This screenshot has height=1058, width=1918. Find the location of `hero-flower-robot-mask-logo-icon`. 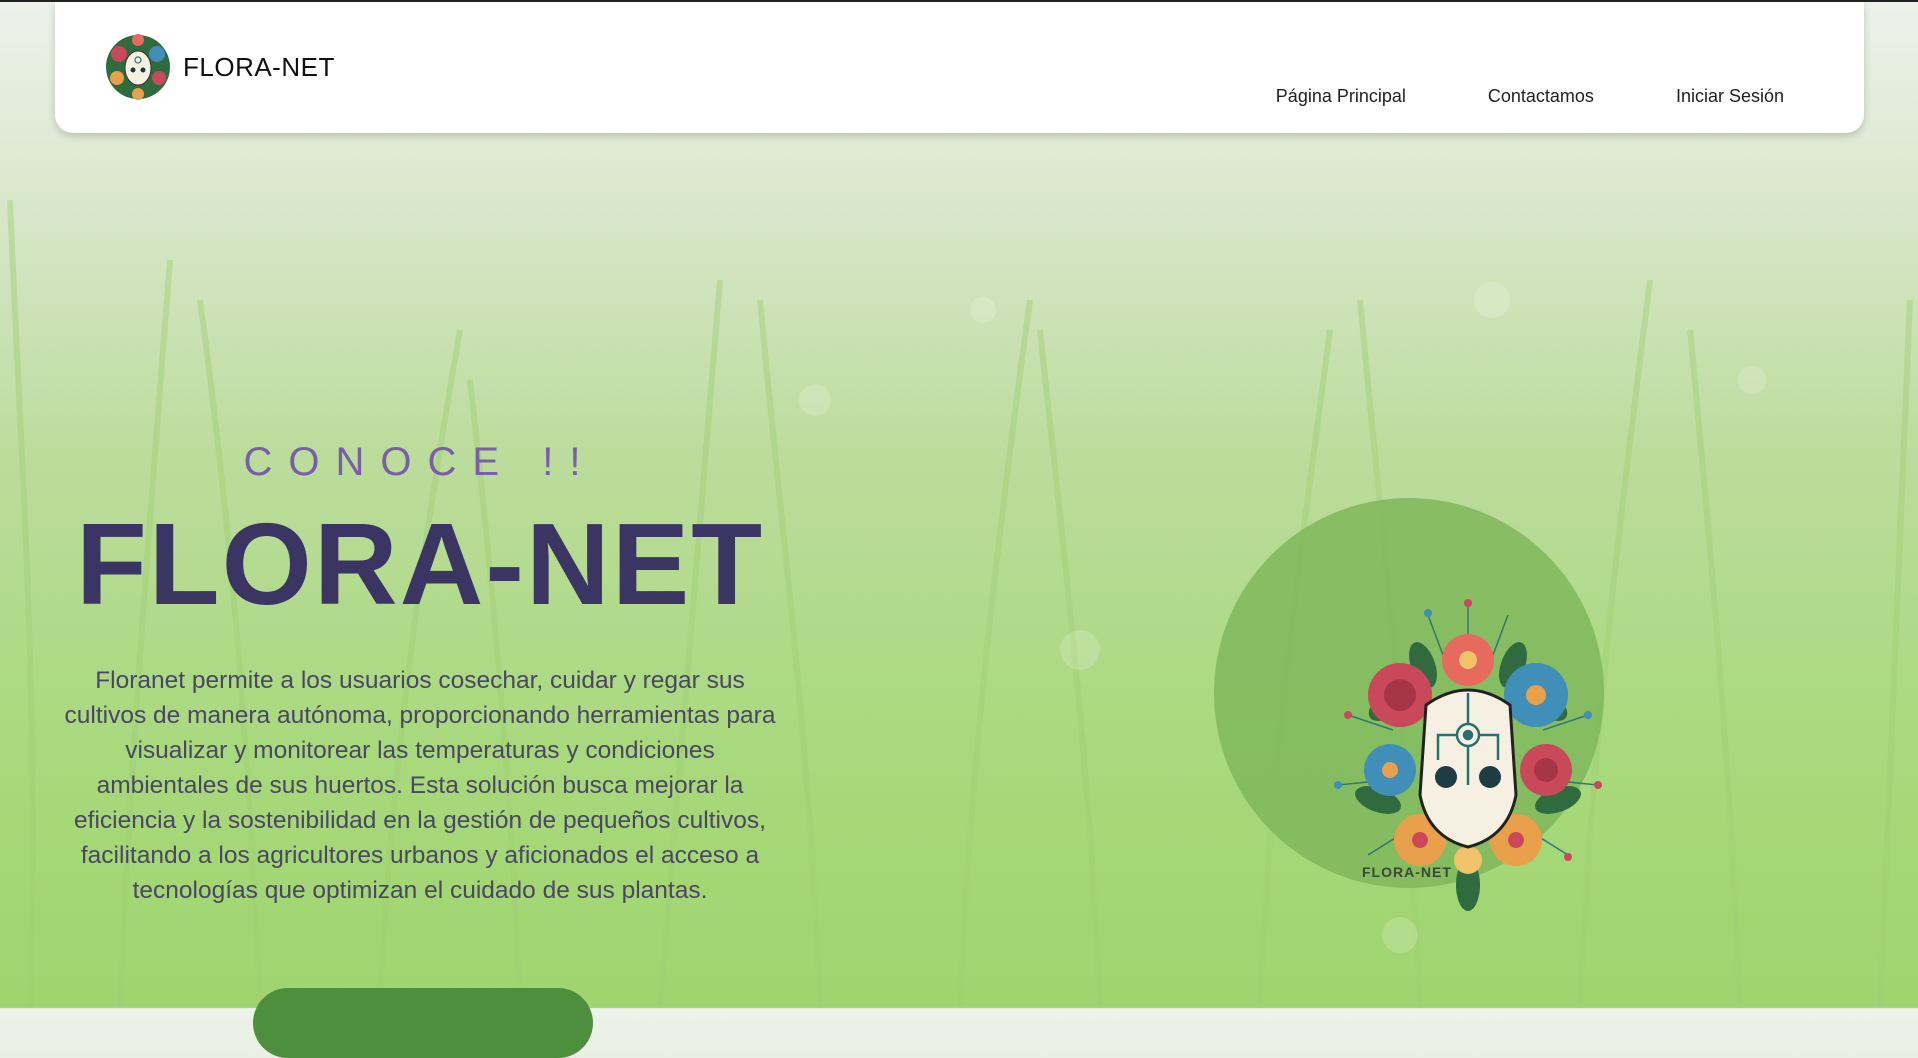

hero-flower-robot-mask-logo-icon is located at coordinates (1468, 755).